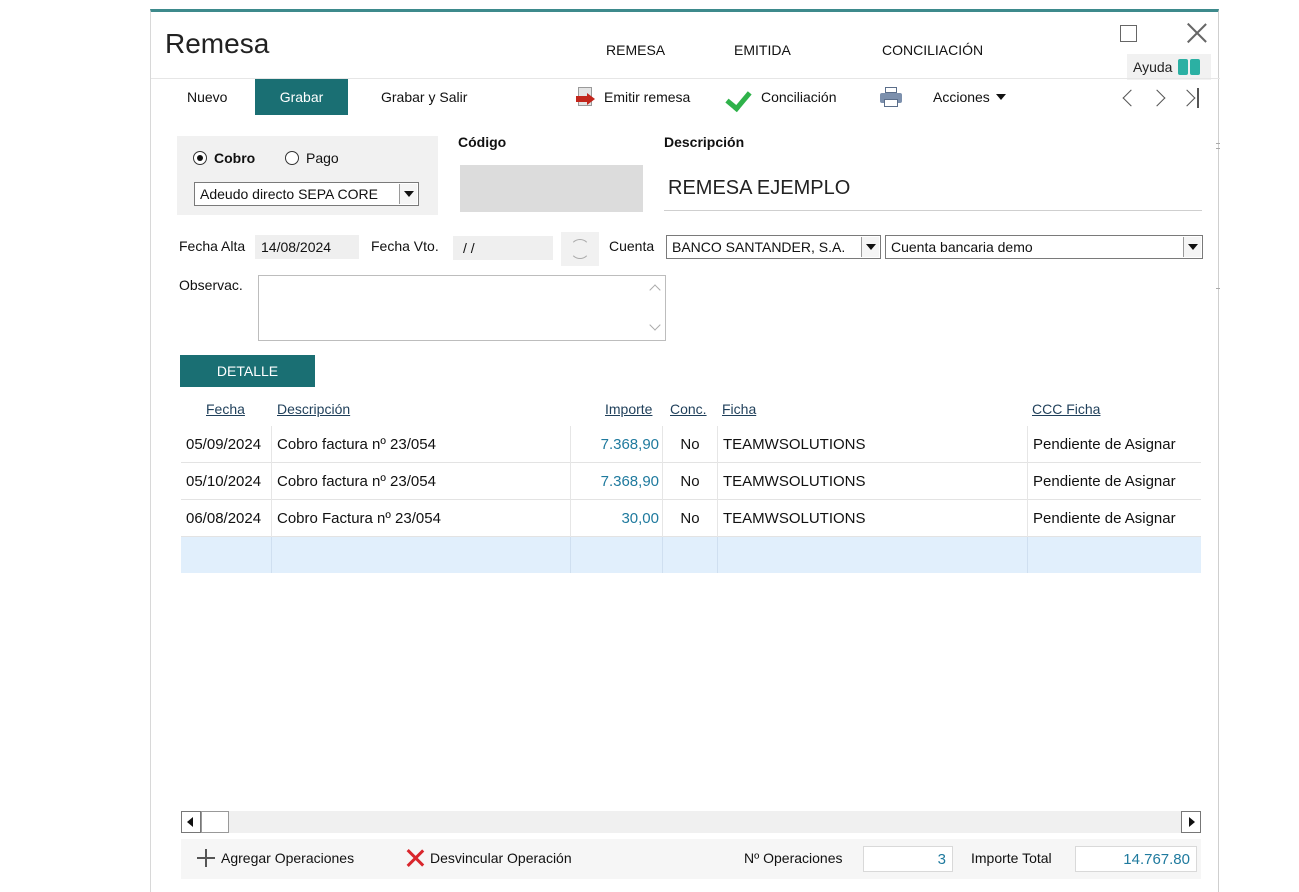  Describe the element at coordinates (932, 50) in the screenshot. I see `tab-conciliacion: CONCILIACIÓN` at that location.